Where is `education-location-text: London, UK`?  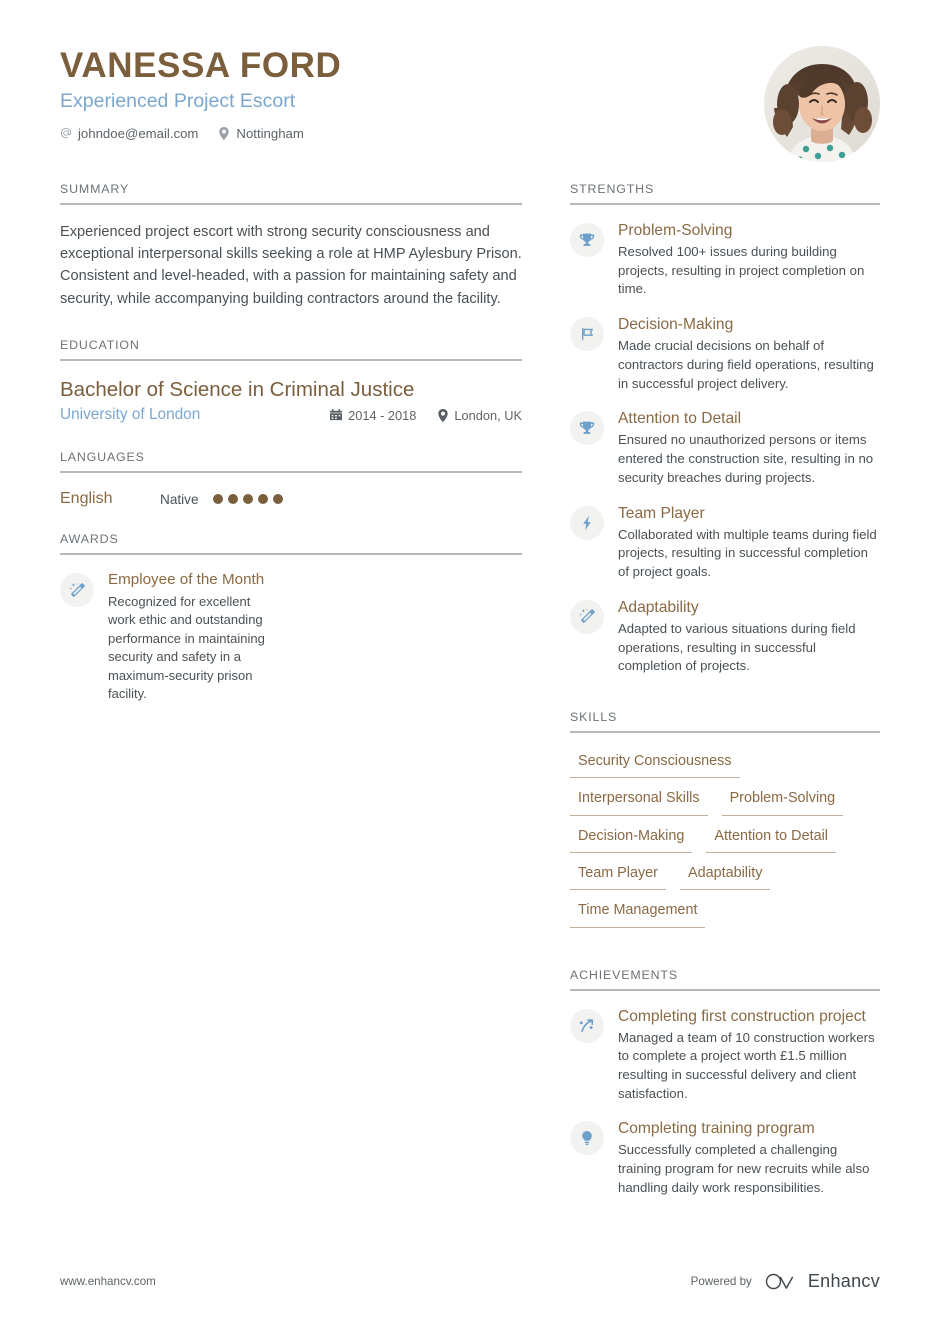 education-location-text: London, UK is located at coordinates (488, 415).